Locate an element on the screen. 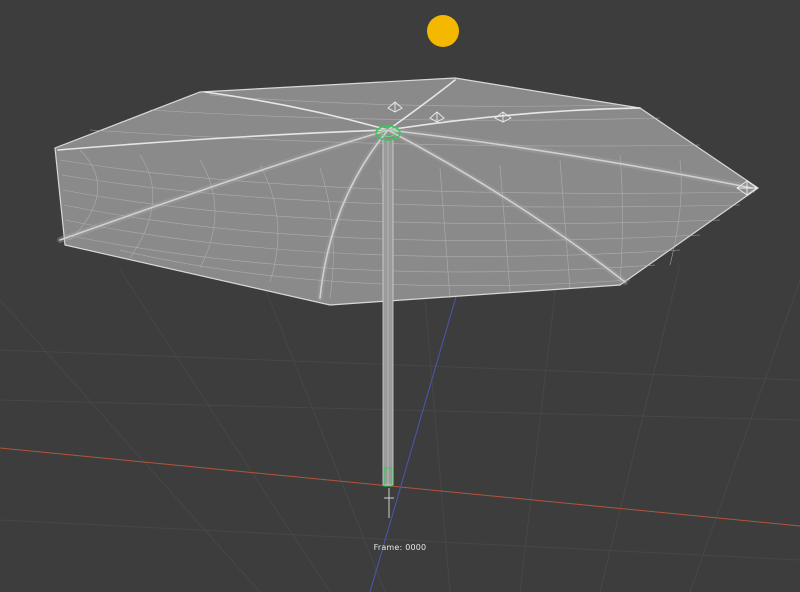 The width and height of the screenshot is (800, 592). sun-light-icon is located at coordinates (443, 31).